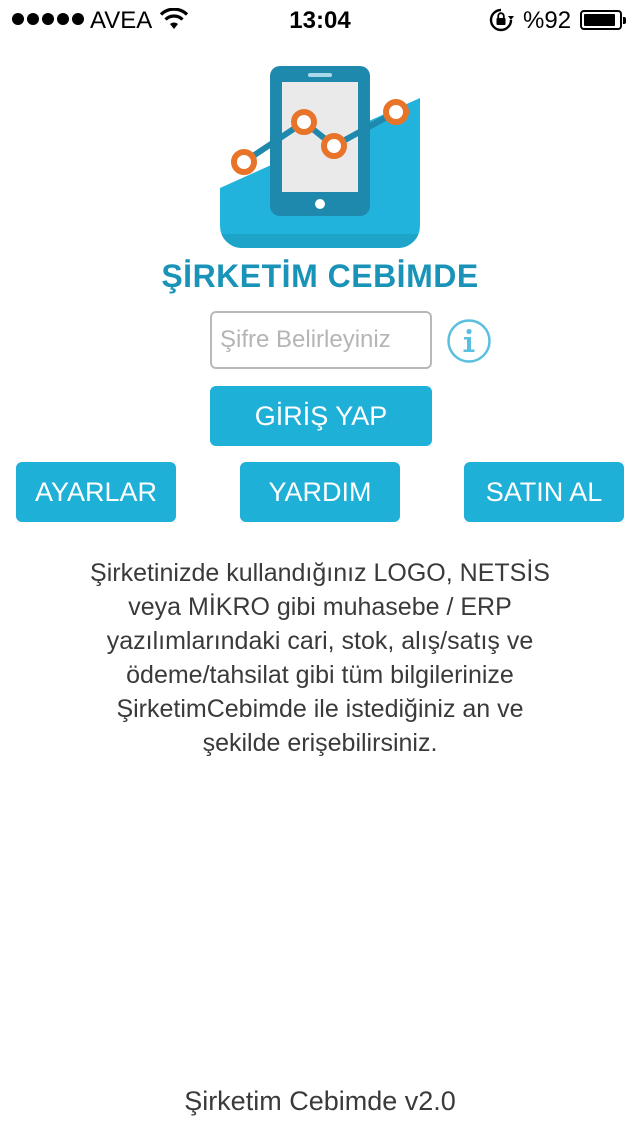 This screenshot has height=1136, width=640. Describe the element at coordinates (320, 148) in the screenshot. I see `app-logo-icon` at that location.